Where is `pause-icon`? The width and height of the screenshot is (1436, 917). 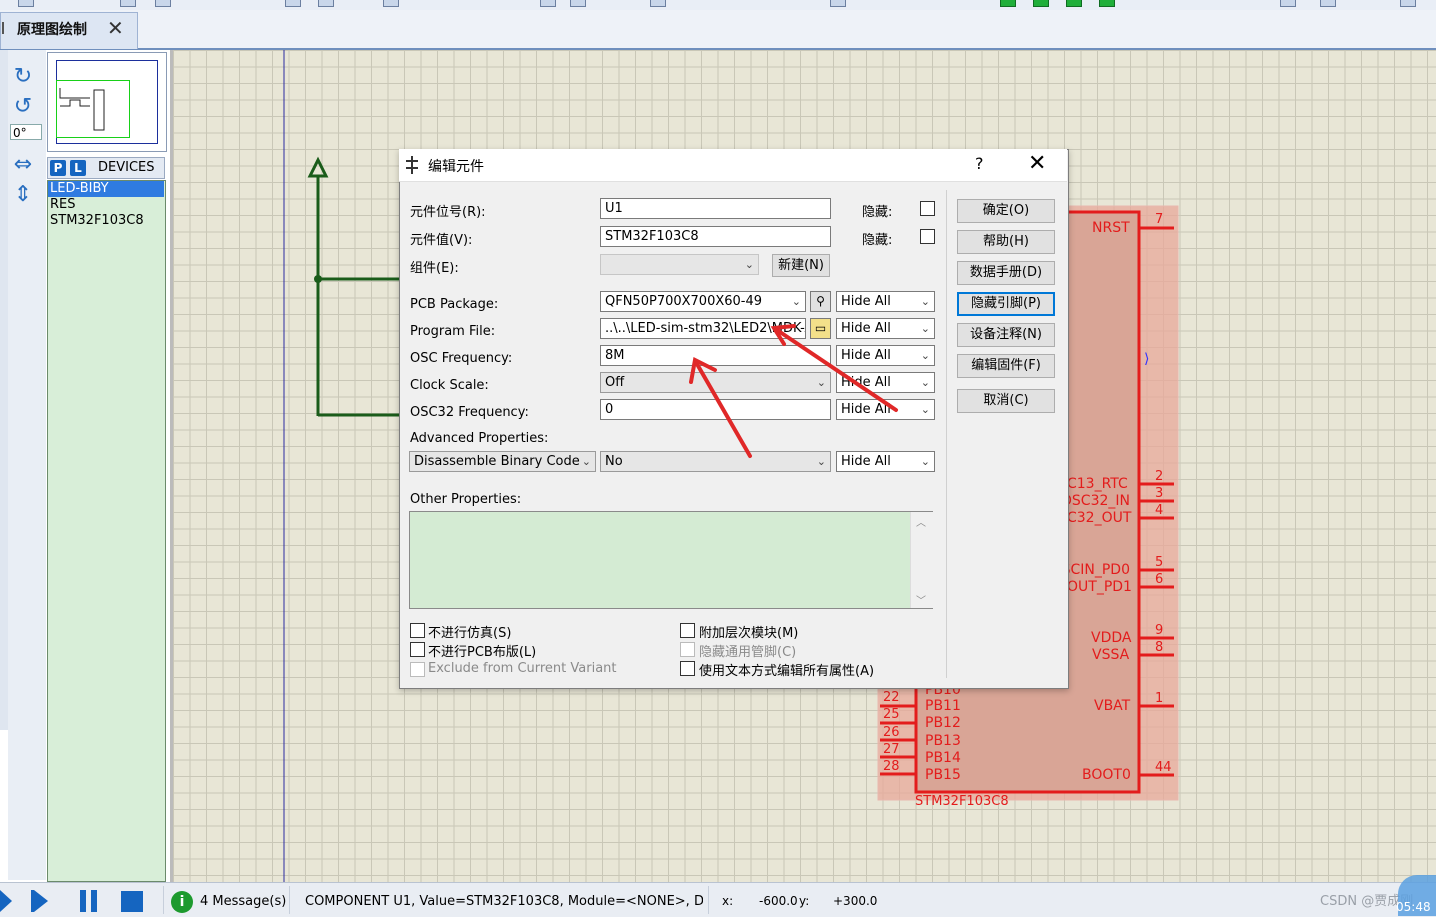
pause-icon is located at coordinates (89, 901).